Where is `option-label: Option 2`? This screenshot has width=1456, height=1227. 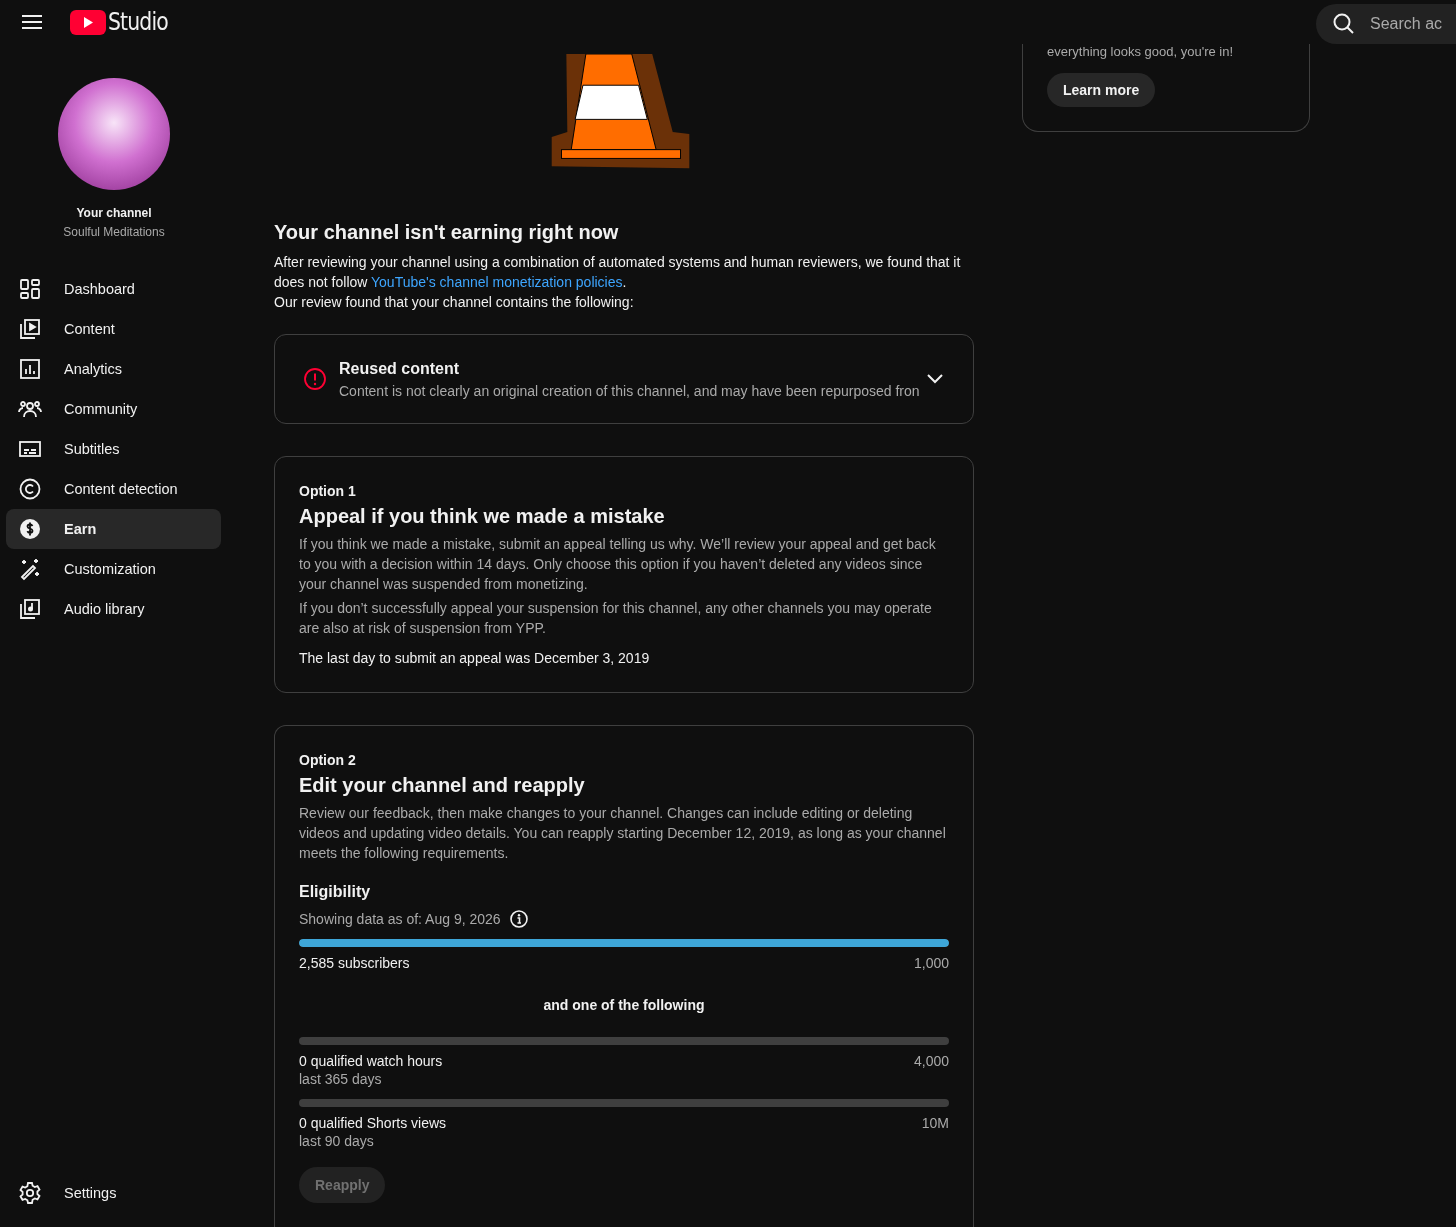 option-label: Option 2 is located at coordinates (328, 760).